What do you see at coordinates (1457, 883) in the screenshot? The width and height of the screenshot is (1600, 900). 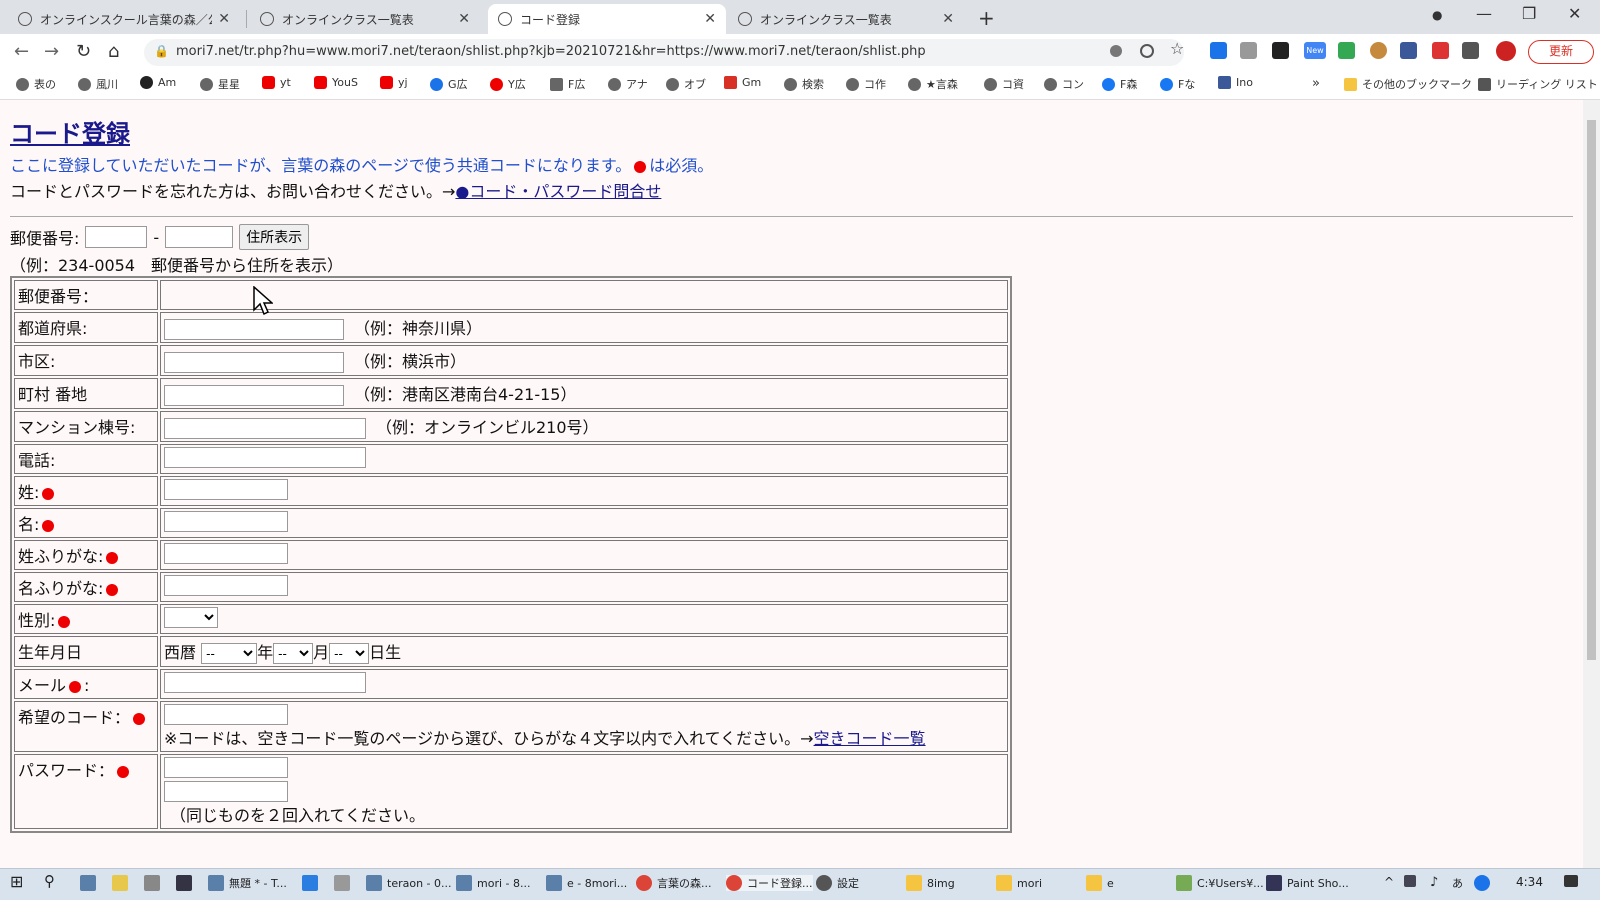 I see `ime-indicator: あ` at bounding box center [1457, 883].